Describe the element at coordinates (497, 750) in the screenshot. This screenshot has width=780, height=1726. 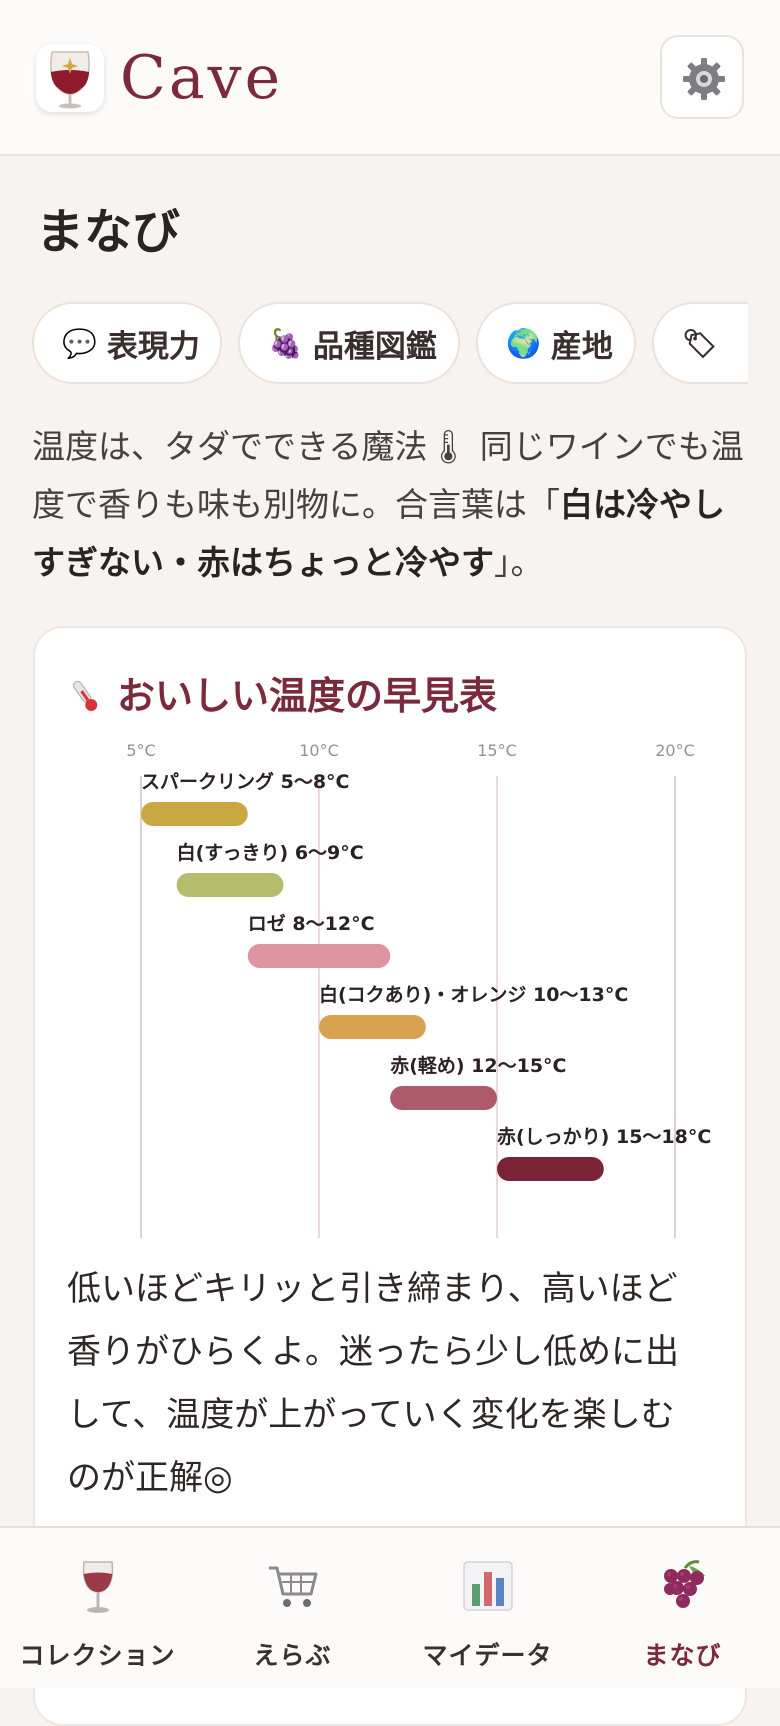
I see `x-tick-label: 15°C` at that location.